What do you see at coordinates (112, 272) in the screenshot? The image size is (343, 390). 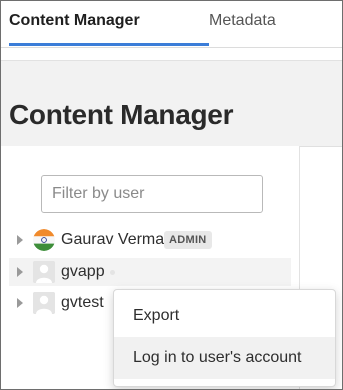 I see `status-dot` at bounding box center [112, 272].